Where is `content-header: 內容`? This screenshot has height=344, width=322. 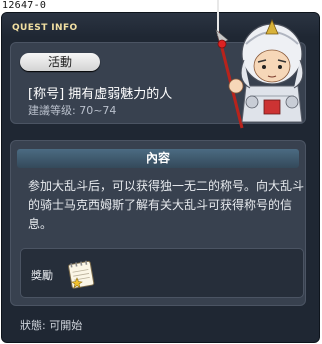 content-header: 內容 is located at coordinates (158, 158).